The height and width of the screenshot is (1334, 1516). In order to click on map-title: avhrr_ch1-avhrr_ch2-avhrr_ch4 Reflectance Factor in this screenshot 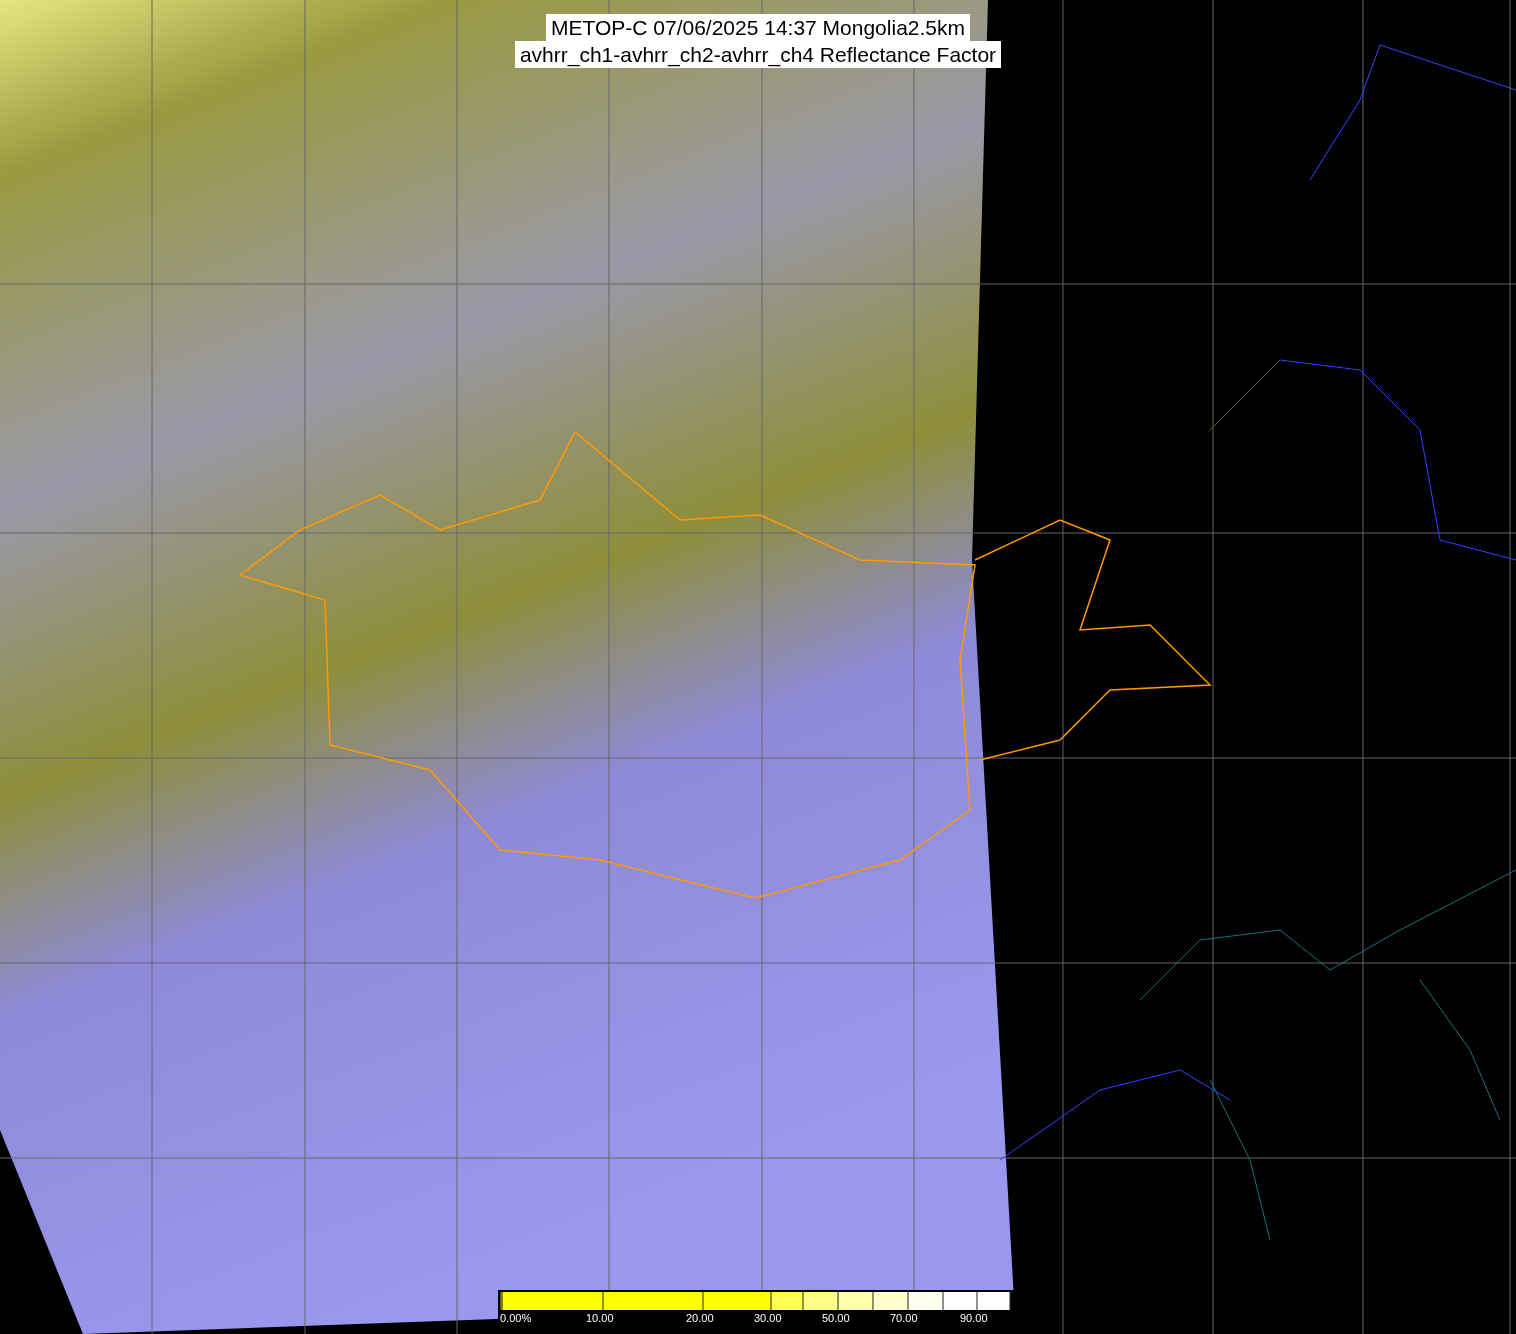, I will do `click(758, 54)`.